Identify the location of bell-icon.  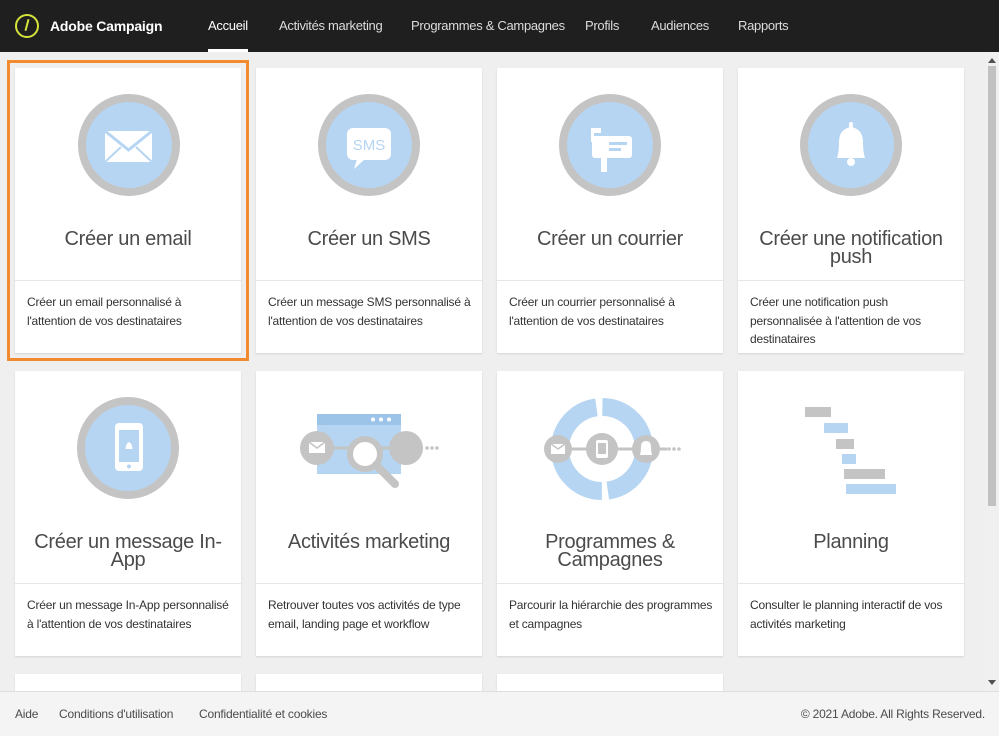
(851, 143).